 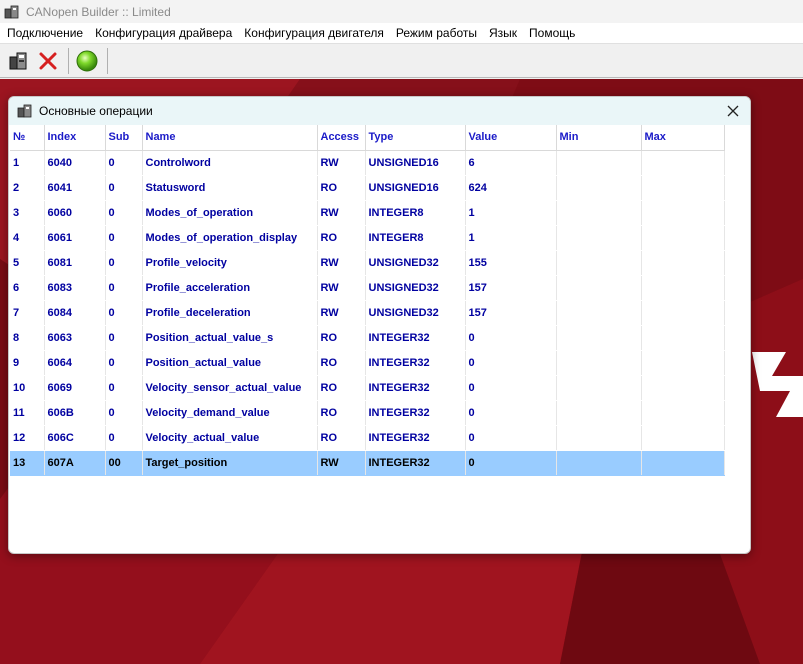 What do you see at coordinates (75, 438) in the screenshot?
I see `table-cell: 606C` at bounding box center [75, 438].